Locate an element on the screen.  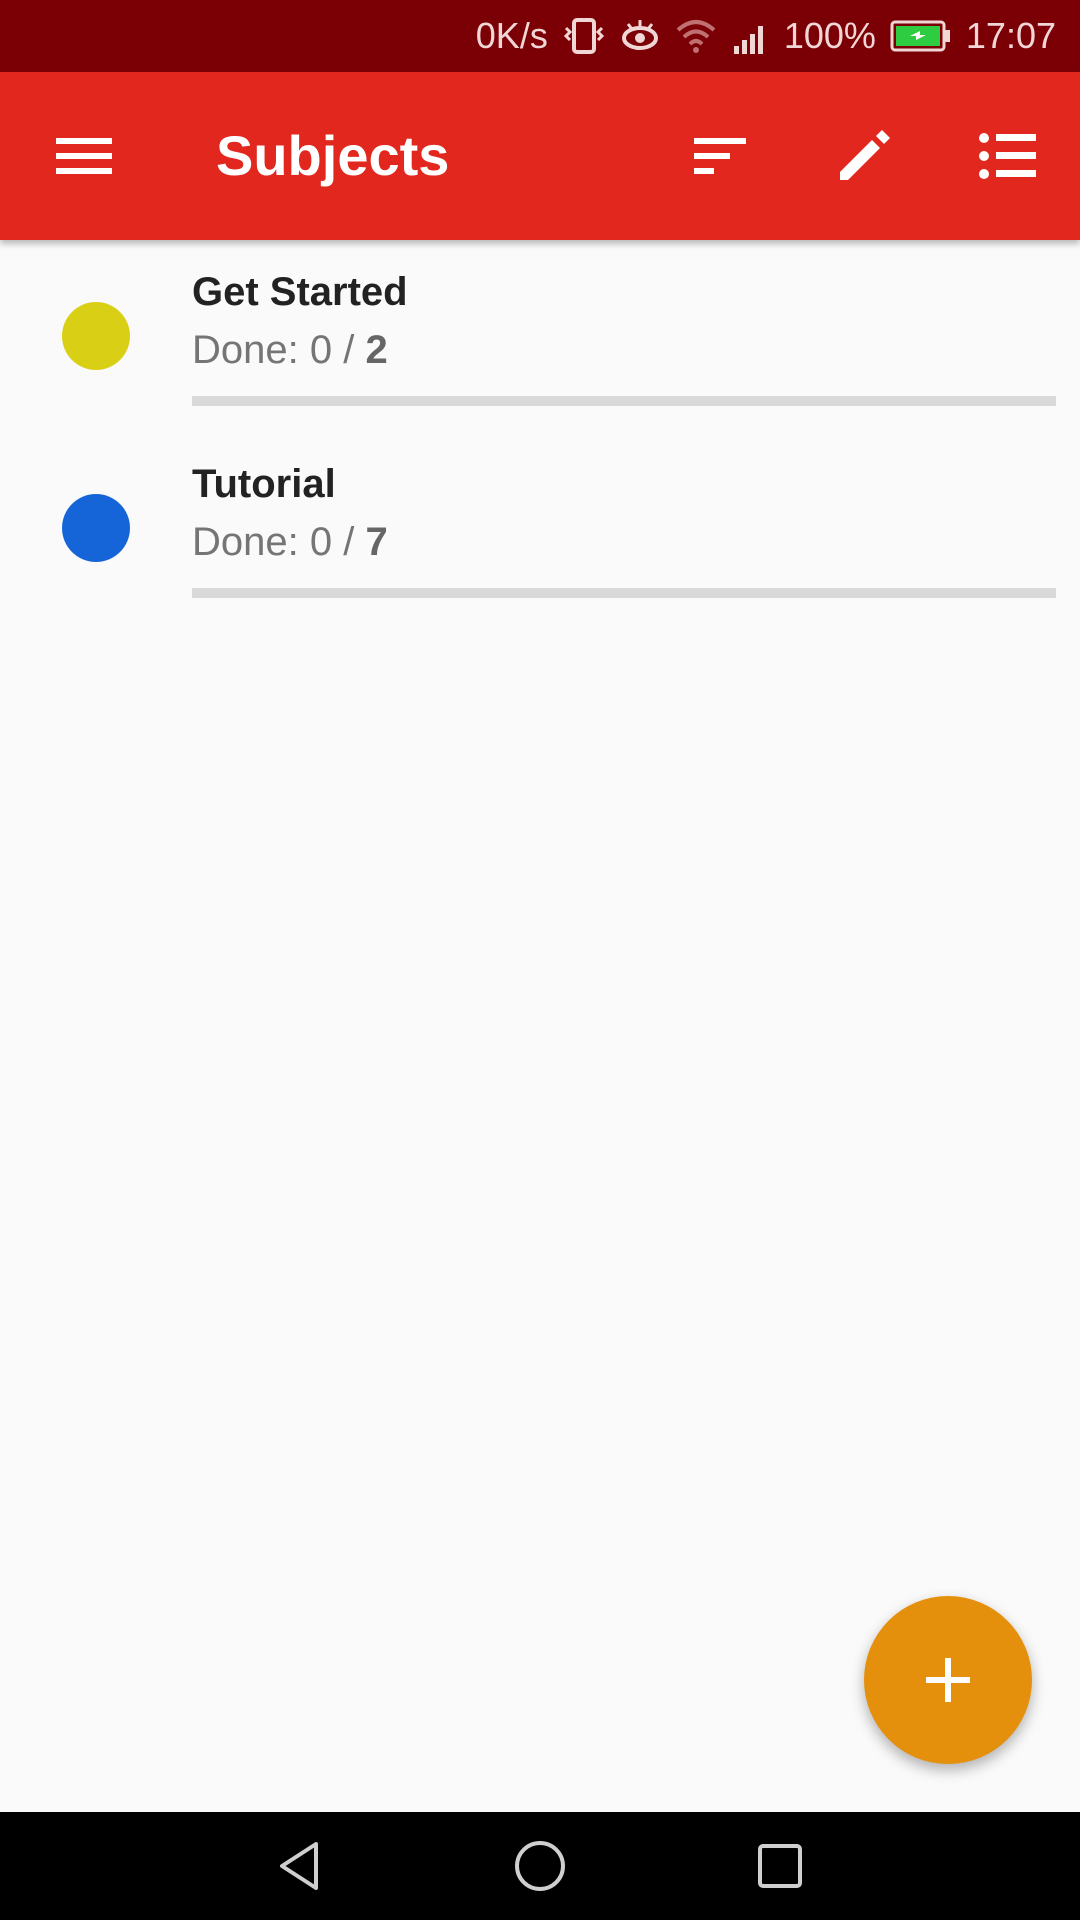
add-subject-button is located at coordinates (948, 1680).